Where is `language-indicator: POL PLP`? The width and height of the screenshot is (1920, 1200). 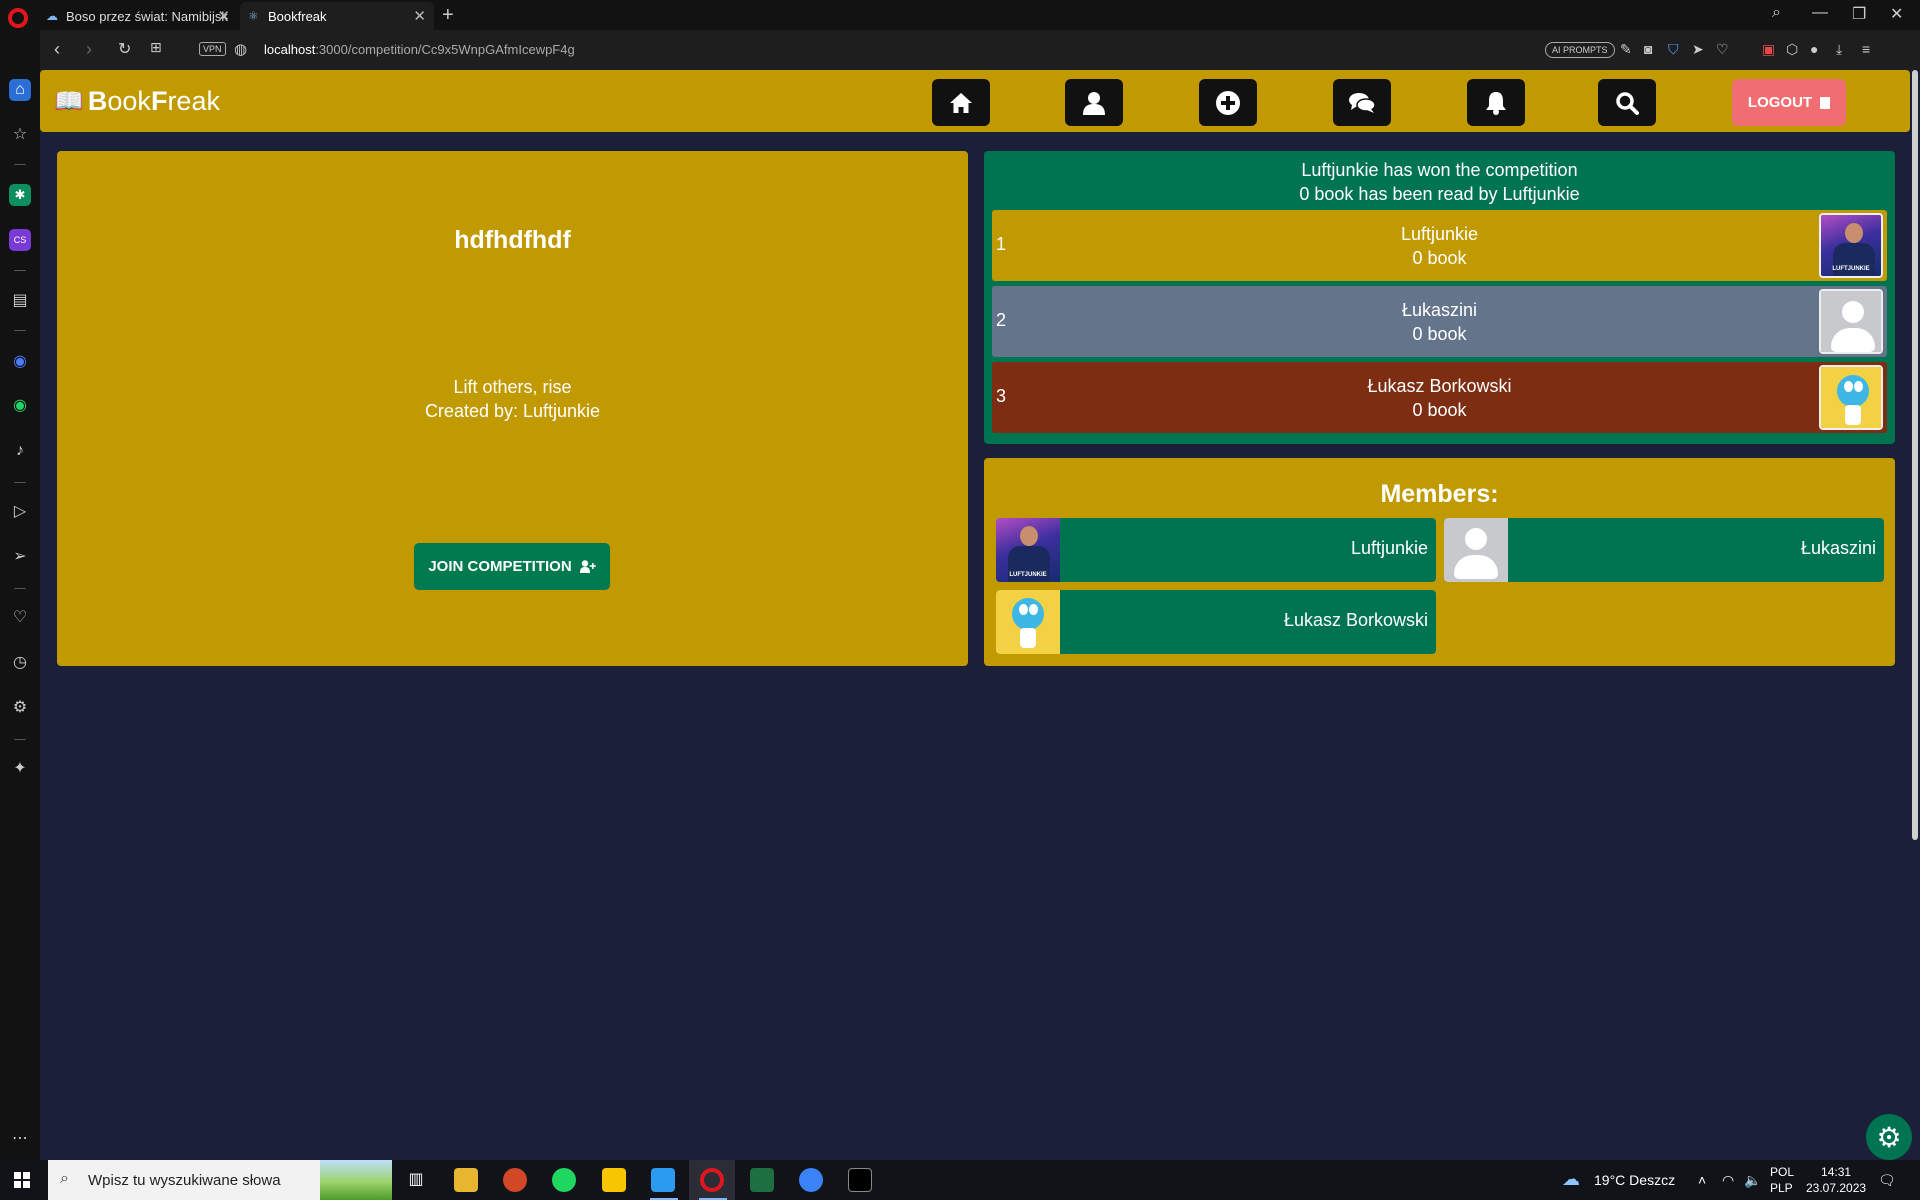
language-indicator: POL PLP is located at coordinates (1782, 1180).